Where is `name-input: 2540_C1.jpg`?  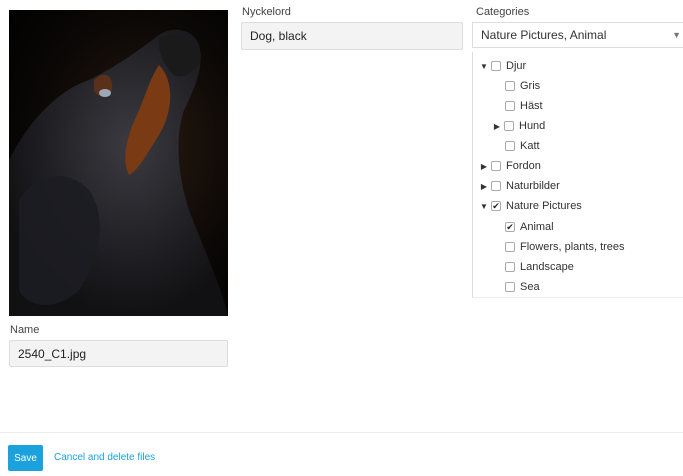
name-input: 2540_C1.jpg is located at coordinates (118, 353).